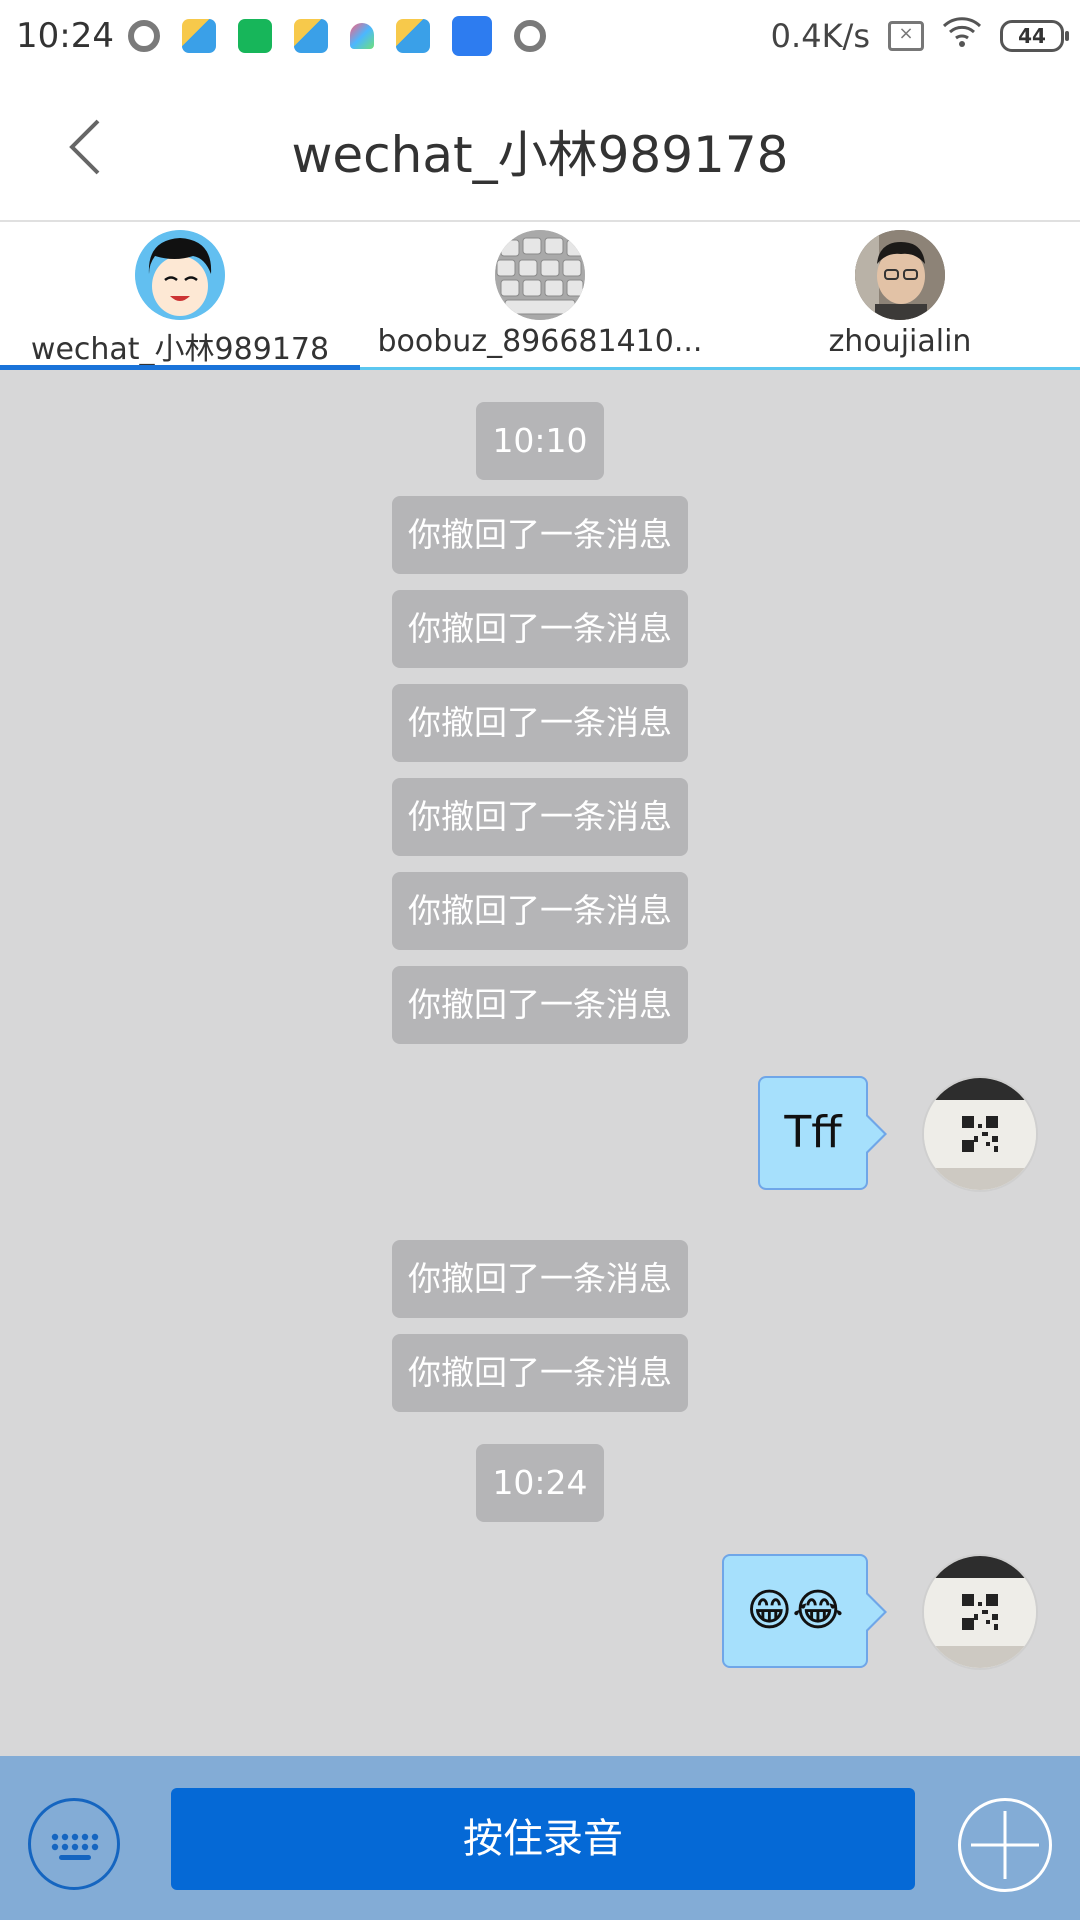 The height and width of the screenshot is (1920, 1080). What do you see at coordinates (906, 36) in the screenshot?
I see `sim-icon: ×` at bounding box center [906, 36].